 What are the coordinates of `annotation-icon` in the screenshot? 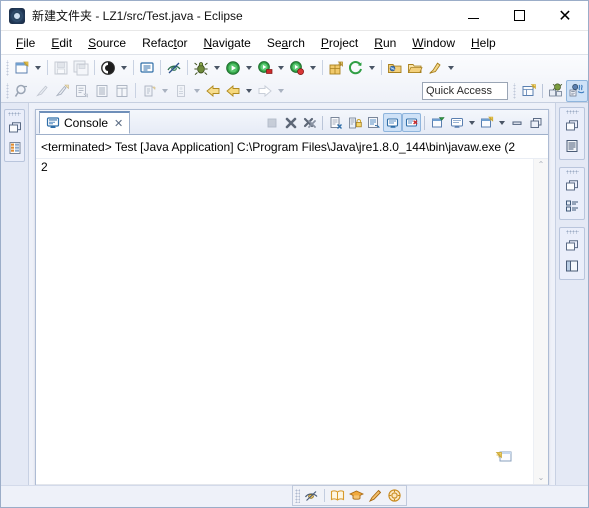 It's located at (42, 91).